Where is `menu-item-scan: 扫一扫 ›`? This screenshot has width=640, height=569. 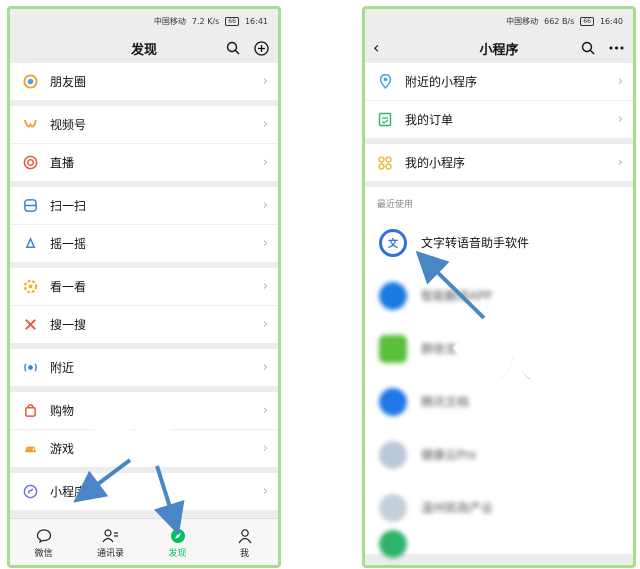
menu-item-scan: 扫一扫 › is located at coordinates (144, 205).